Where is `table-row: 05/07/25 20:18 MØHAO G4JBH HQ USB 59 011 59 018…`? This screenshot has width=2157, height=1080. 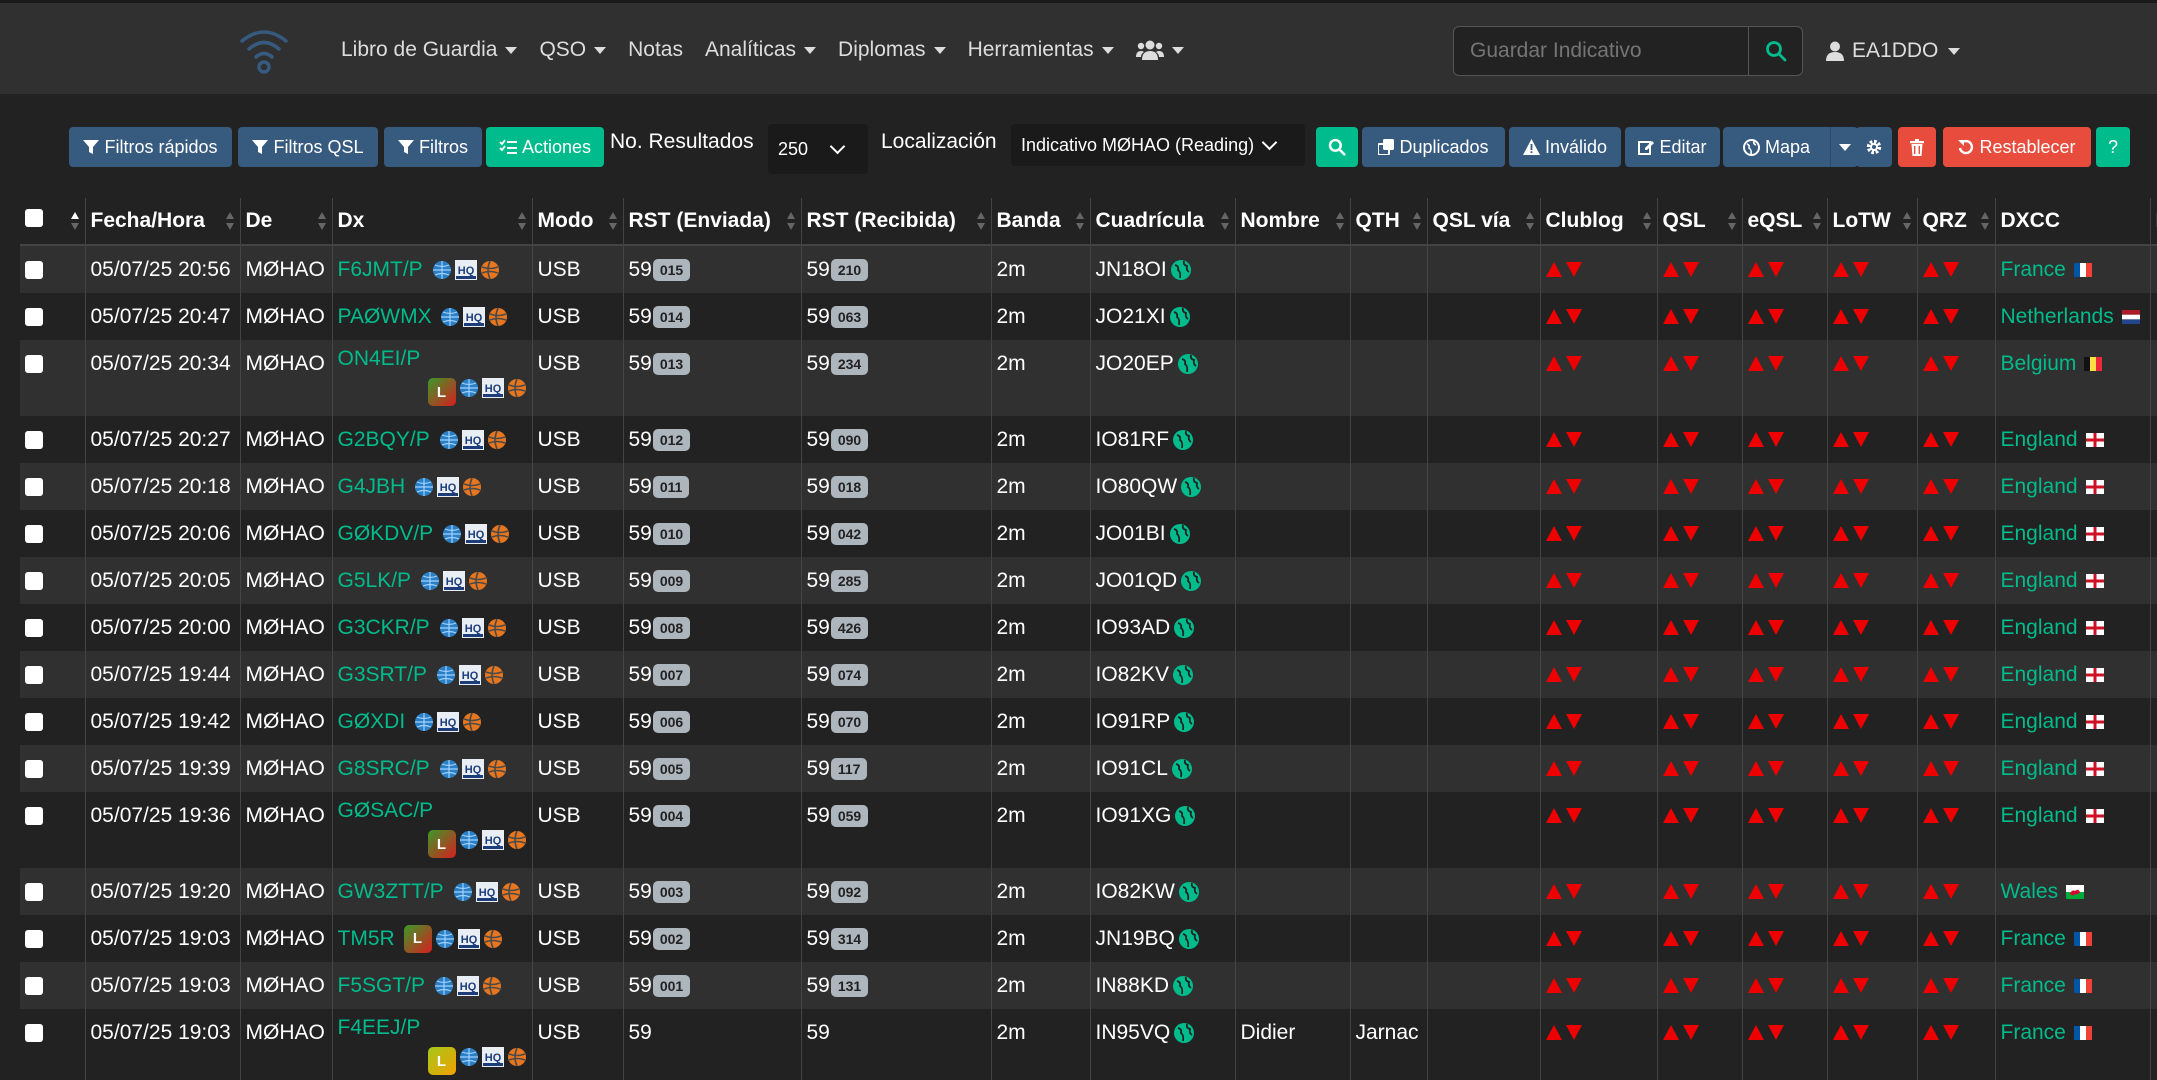 table-row: 05/07/25 20:18 MØHAO G4JBH HQ USB 59 011 59 018… is located at coordinates (1088, 486).